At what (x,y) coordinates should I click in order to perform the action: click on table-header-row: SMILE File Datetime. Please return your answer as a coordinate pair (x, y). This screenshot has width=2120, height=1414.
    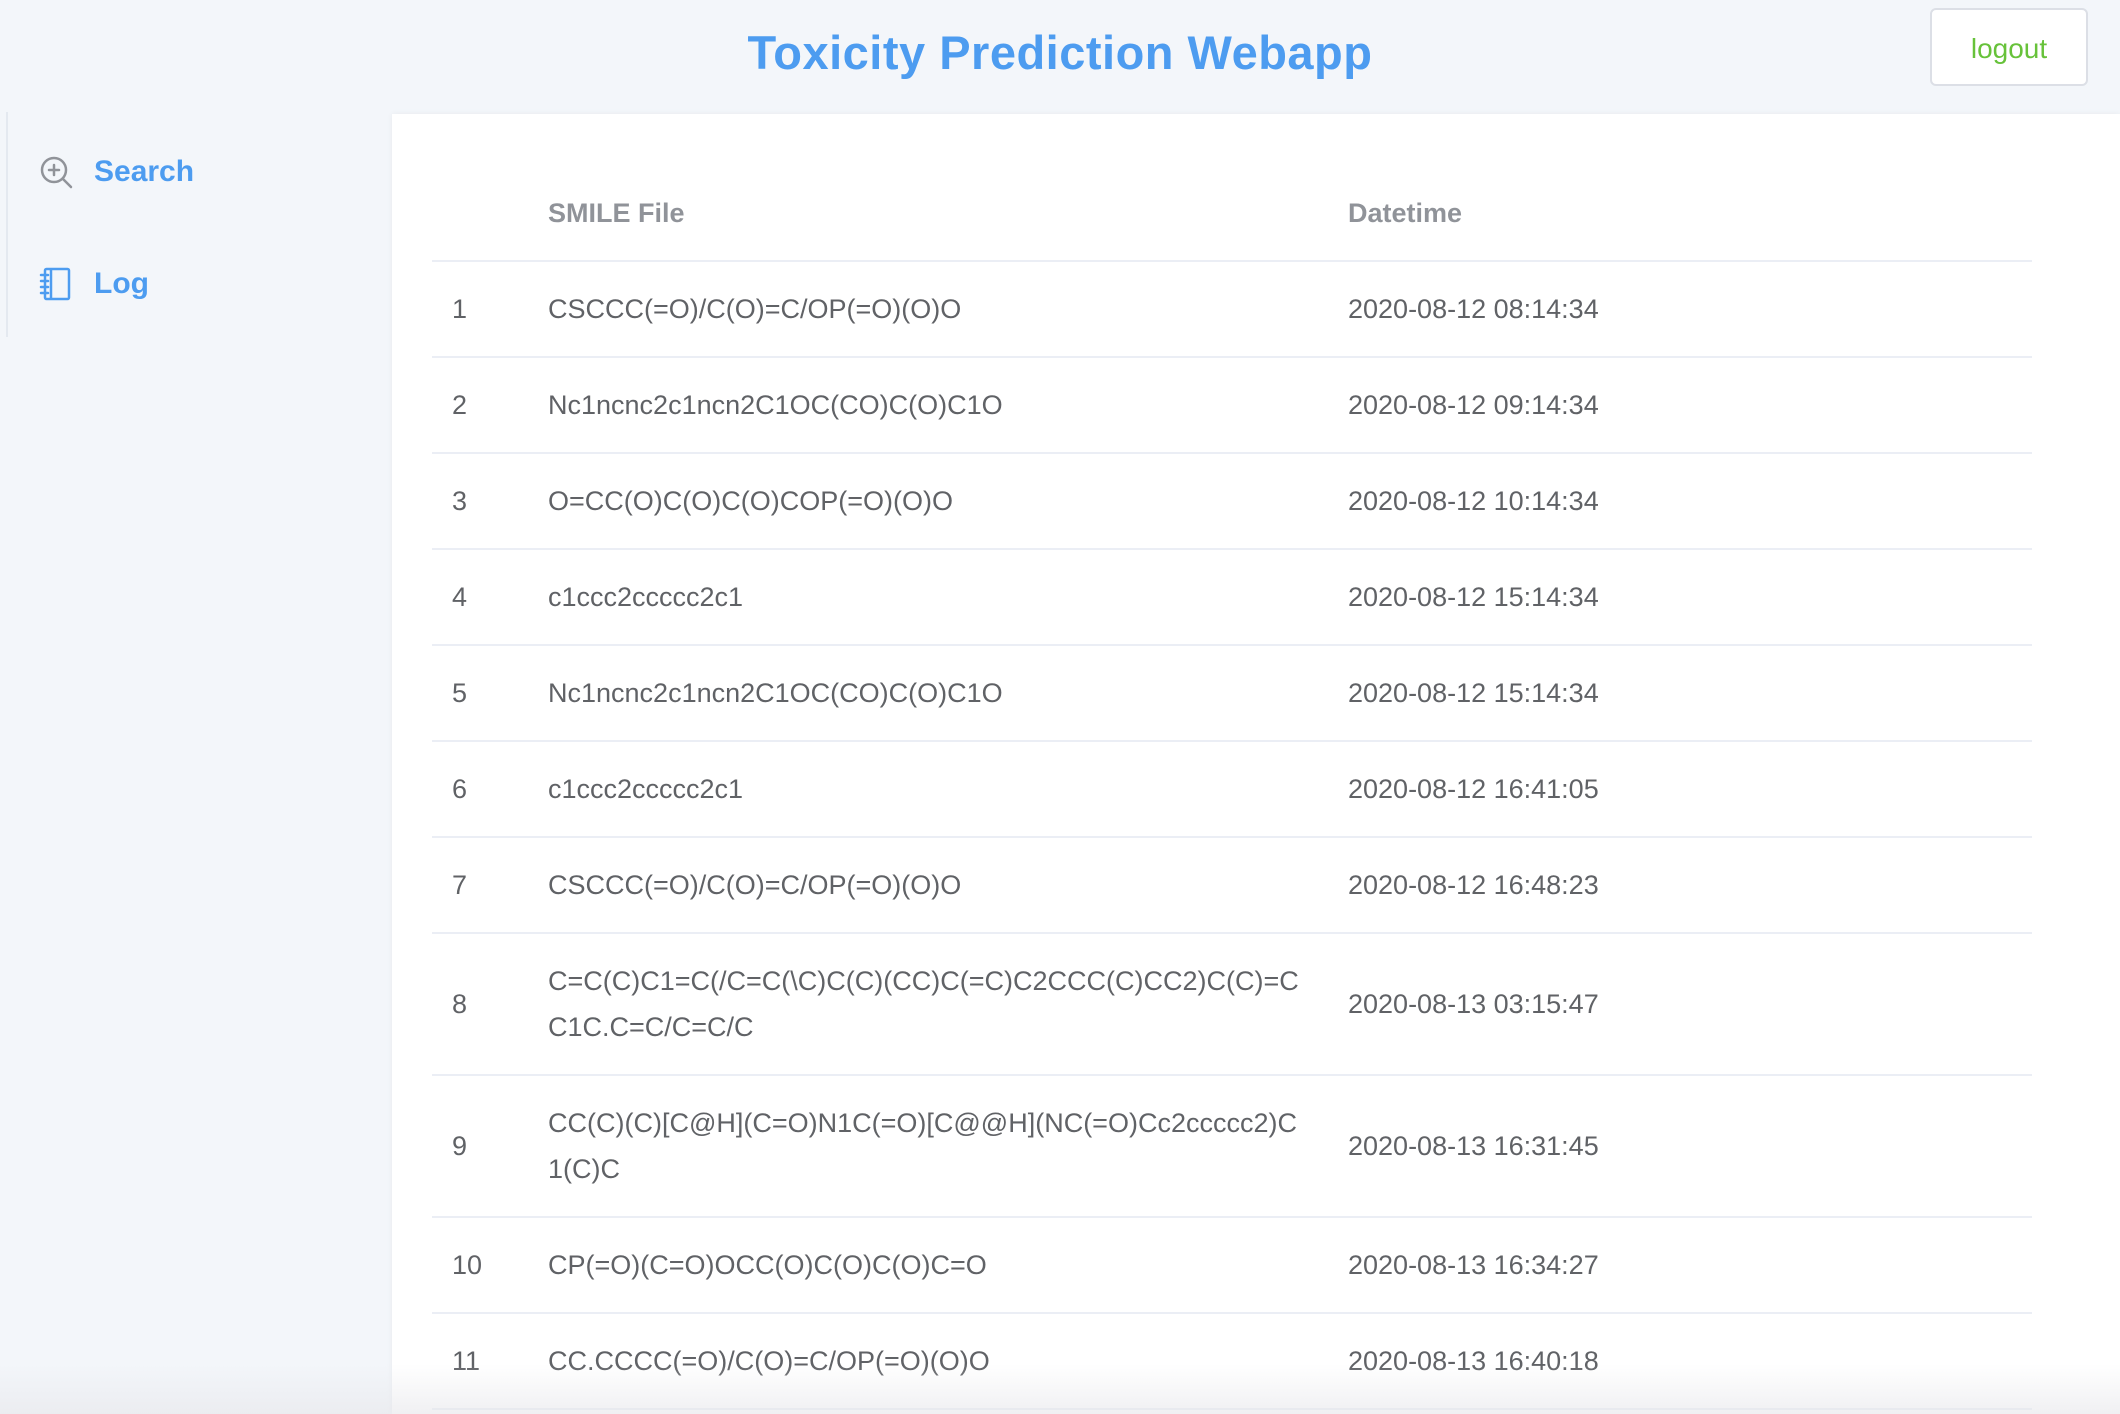
    Looking at the image, I should click on (1232, 214).